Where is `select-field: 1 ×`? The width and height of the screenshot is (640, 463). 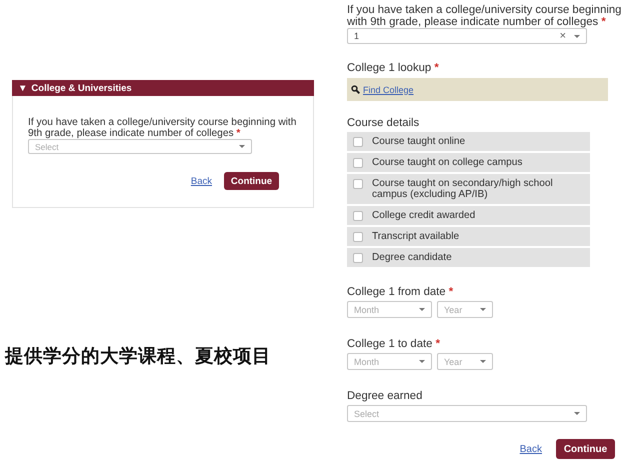 select-field: 1 × is located at coordinates (467, 36).